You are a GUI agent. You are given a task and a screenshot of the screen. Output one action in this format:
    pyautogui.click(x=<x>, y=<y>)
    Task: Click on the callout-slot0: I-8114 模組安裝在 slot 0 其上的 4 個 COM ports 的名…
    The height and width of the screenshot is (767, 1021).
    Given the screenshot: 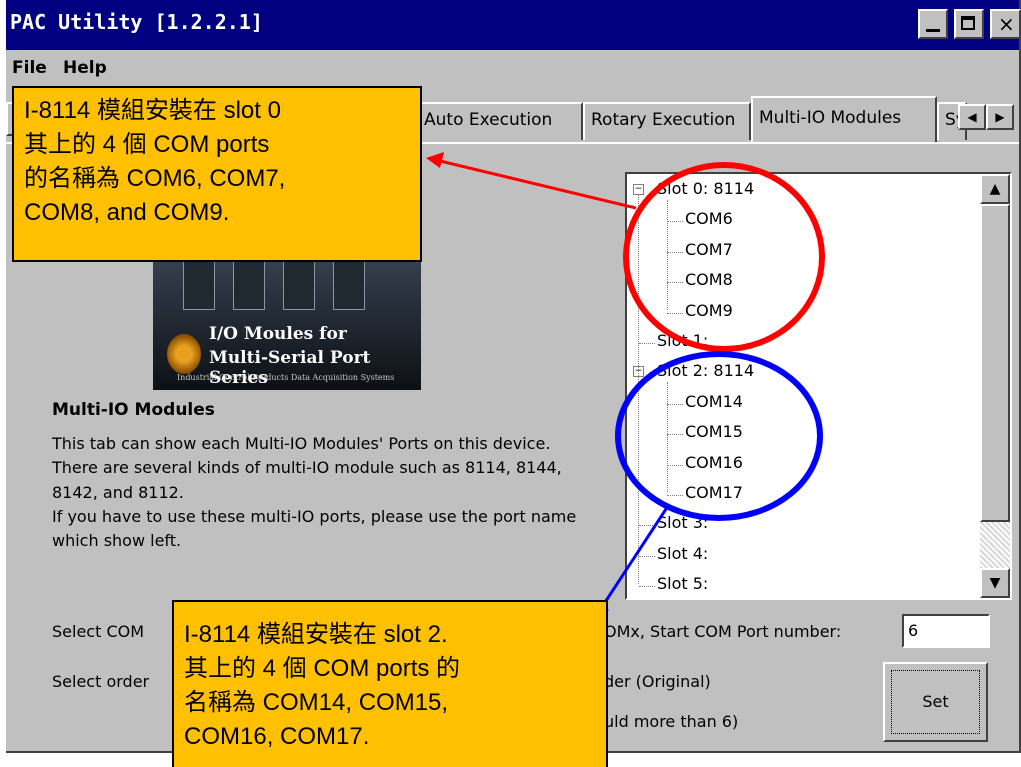 What is the action you would take?
    pyautogui.click(x=217, y=174)
    